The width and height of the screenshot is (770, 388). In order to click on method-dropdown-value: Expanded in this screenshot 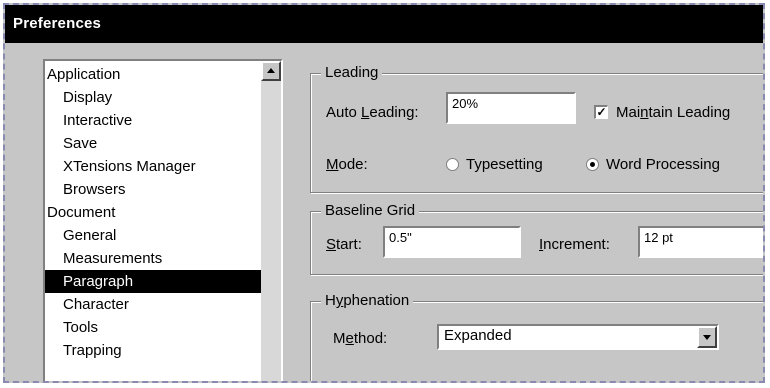, I will do `click(478, 335)`.